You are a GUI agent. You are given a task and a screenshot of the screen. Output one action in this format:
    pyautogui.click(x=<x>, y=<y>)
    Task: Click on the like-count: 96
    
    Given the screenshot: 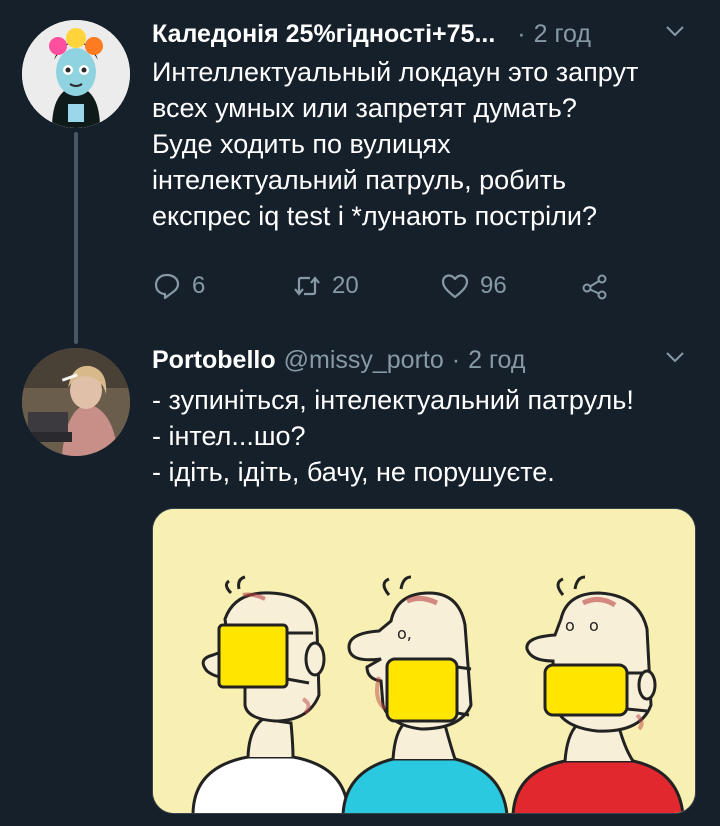 What is the action you would take?
    pyautogui.click(x=493, y=285)
    